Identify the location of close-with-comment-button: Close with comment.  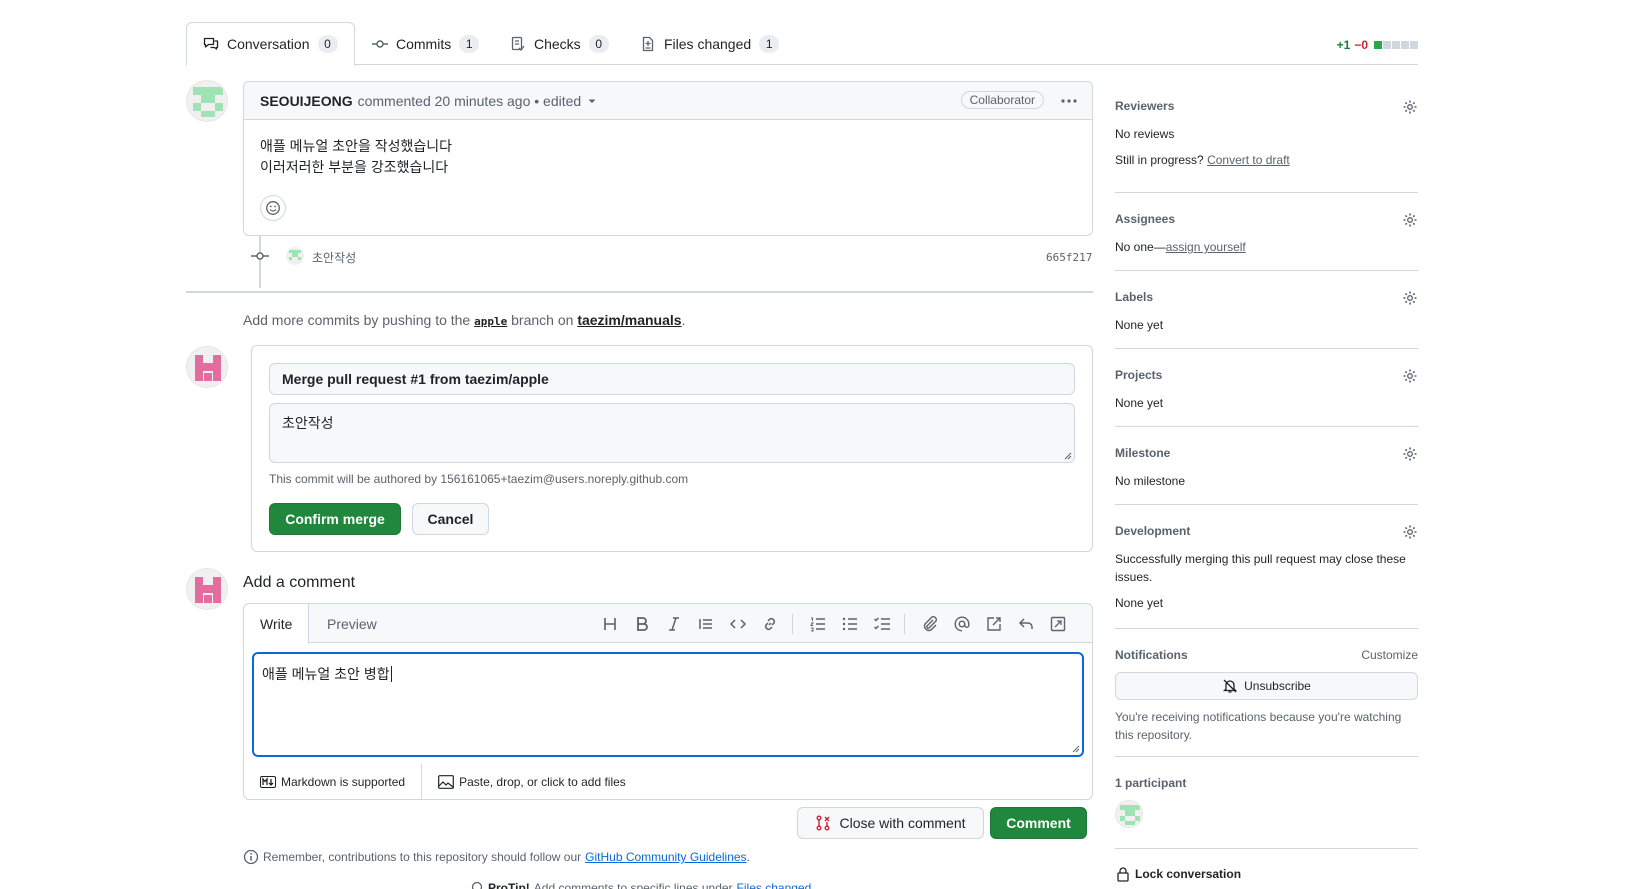
(890, 823).